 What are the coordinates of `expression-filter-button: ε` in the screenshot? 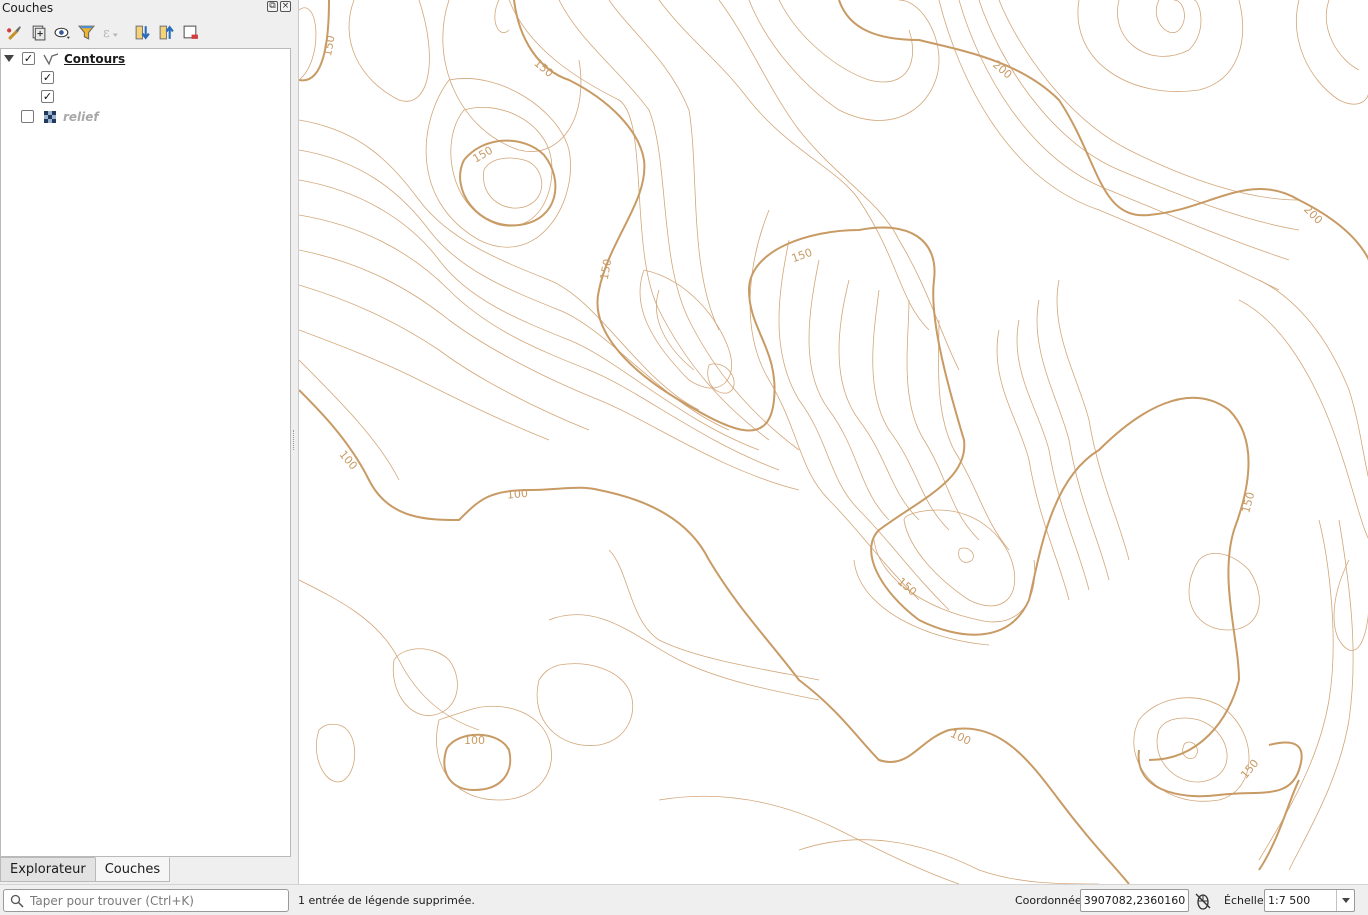 It's located at (110, 32).